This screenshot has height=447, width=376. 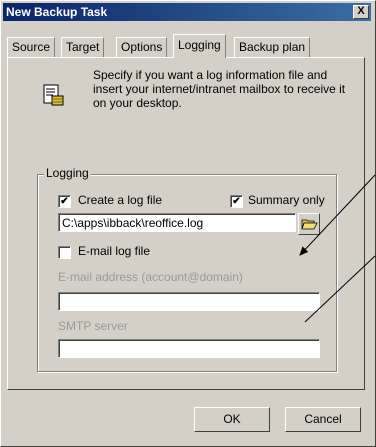 I want to click on arrow-to-smtp, so click(x=340, y=289).